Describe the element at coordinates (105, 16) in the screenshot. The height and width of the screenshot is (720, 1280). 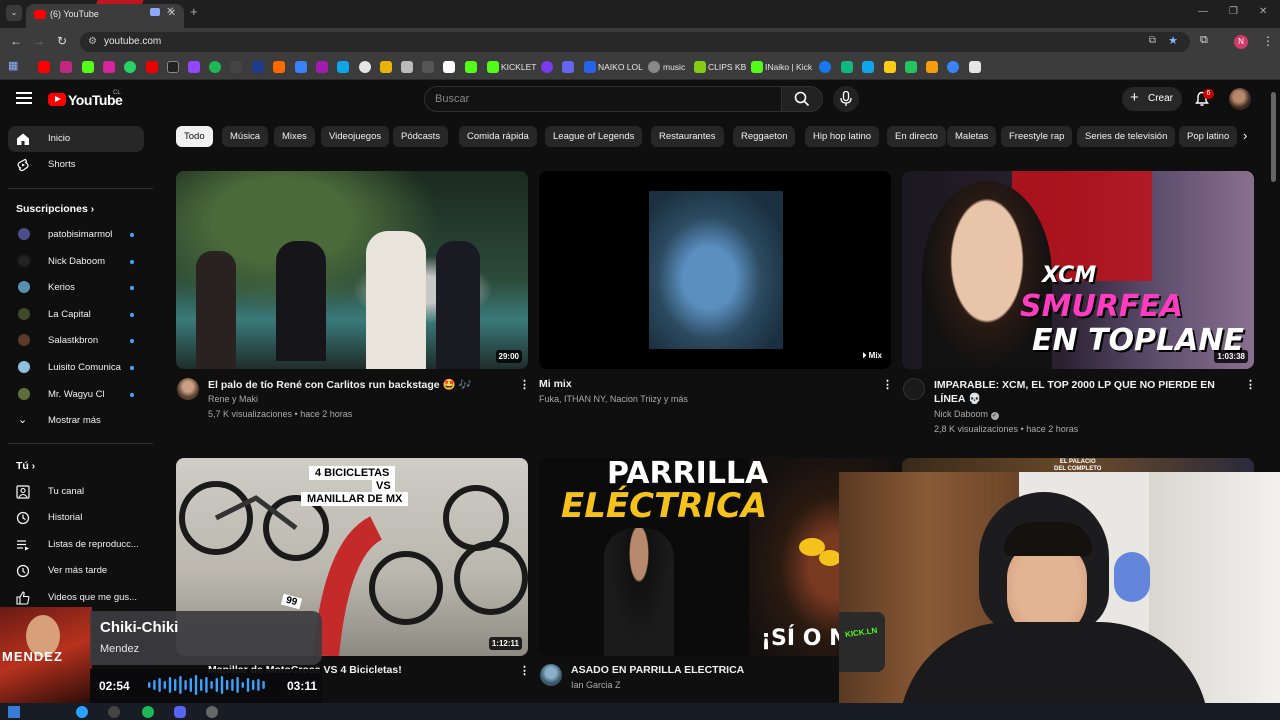
I see `browser-tab-youtube: (6) YouTube ✕` at that location.